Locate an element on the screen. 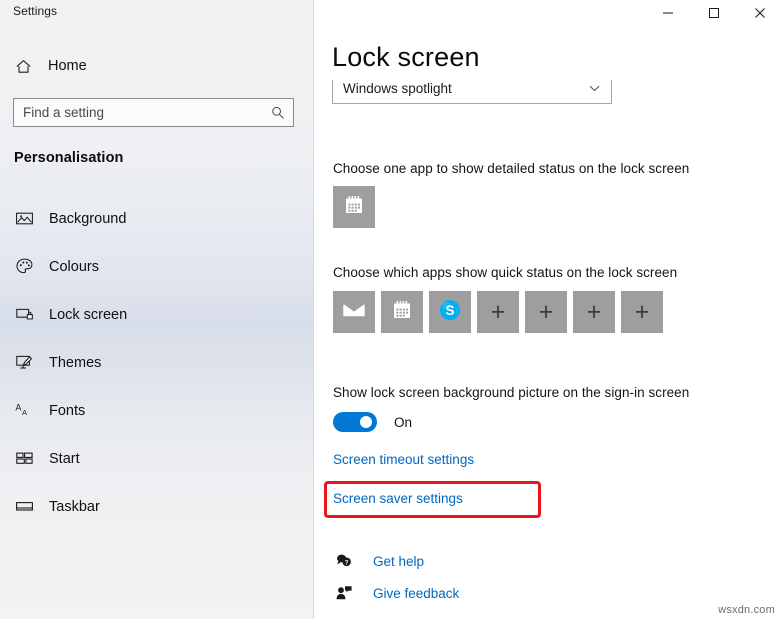 The height and width of the screenshot is (619, 783). quick-status-calendar-tile is located at coordinates (402, 312).